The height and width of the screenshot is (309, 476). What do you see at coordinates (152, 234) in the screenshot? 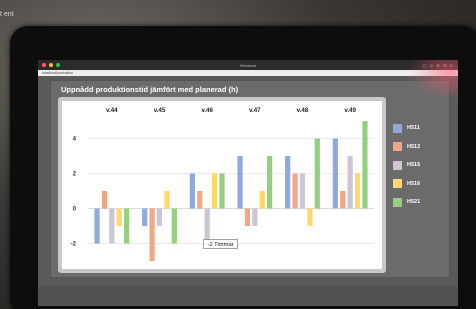
I see `bar-h512-v45` at bounding box center [152, 234].